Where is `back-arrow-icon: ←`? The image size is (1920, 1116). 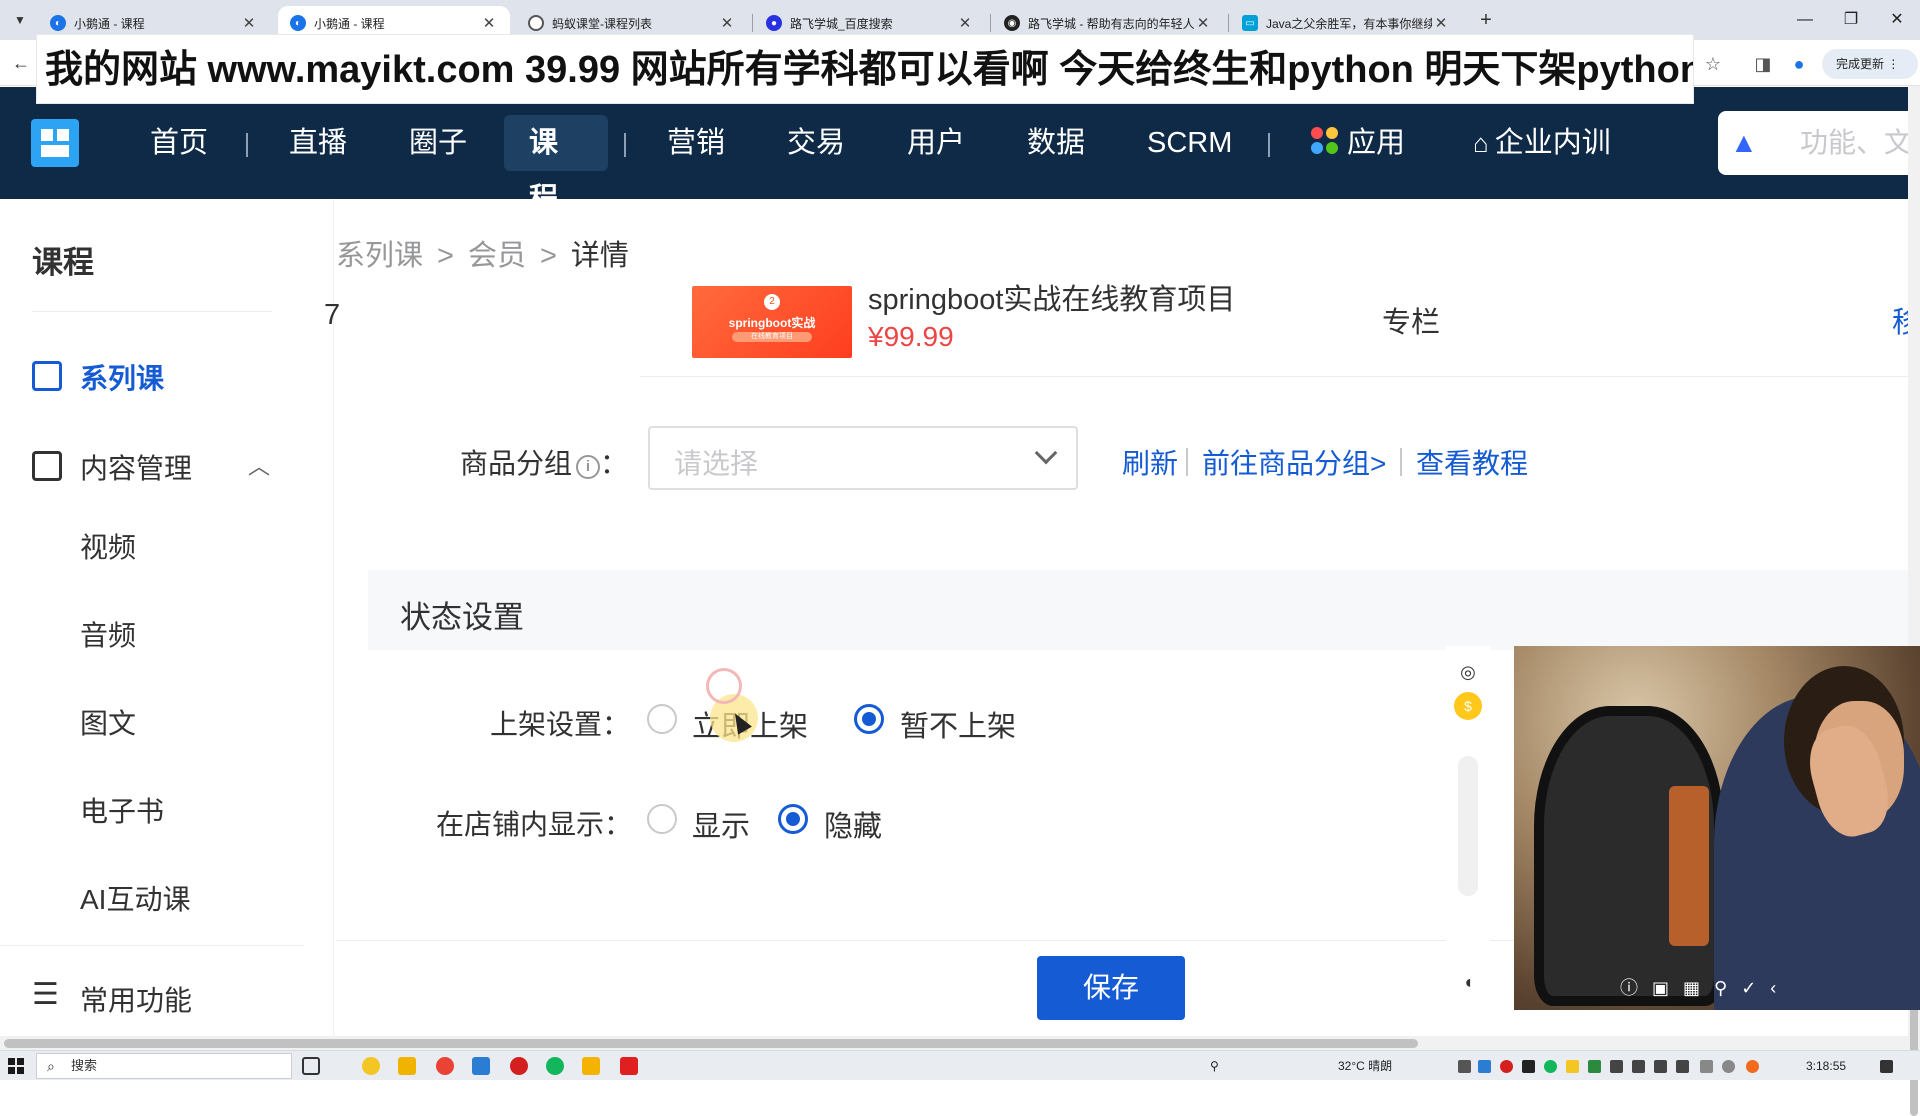
back-arrow-icon: ← is located at coordinates (21, 63).